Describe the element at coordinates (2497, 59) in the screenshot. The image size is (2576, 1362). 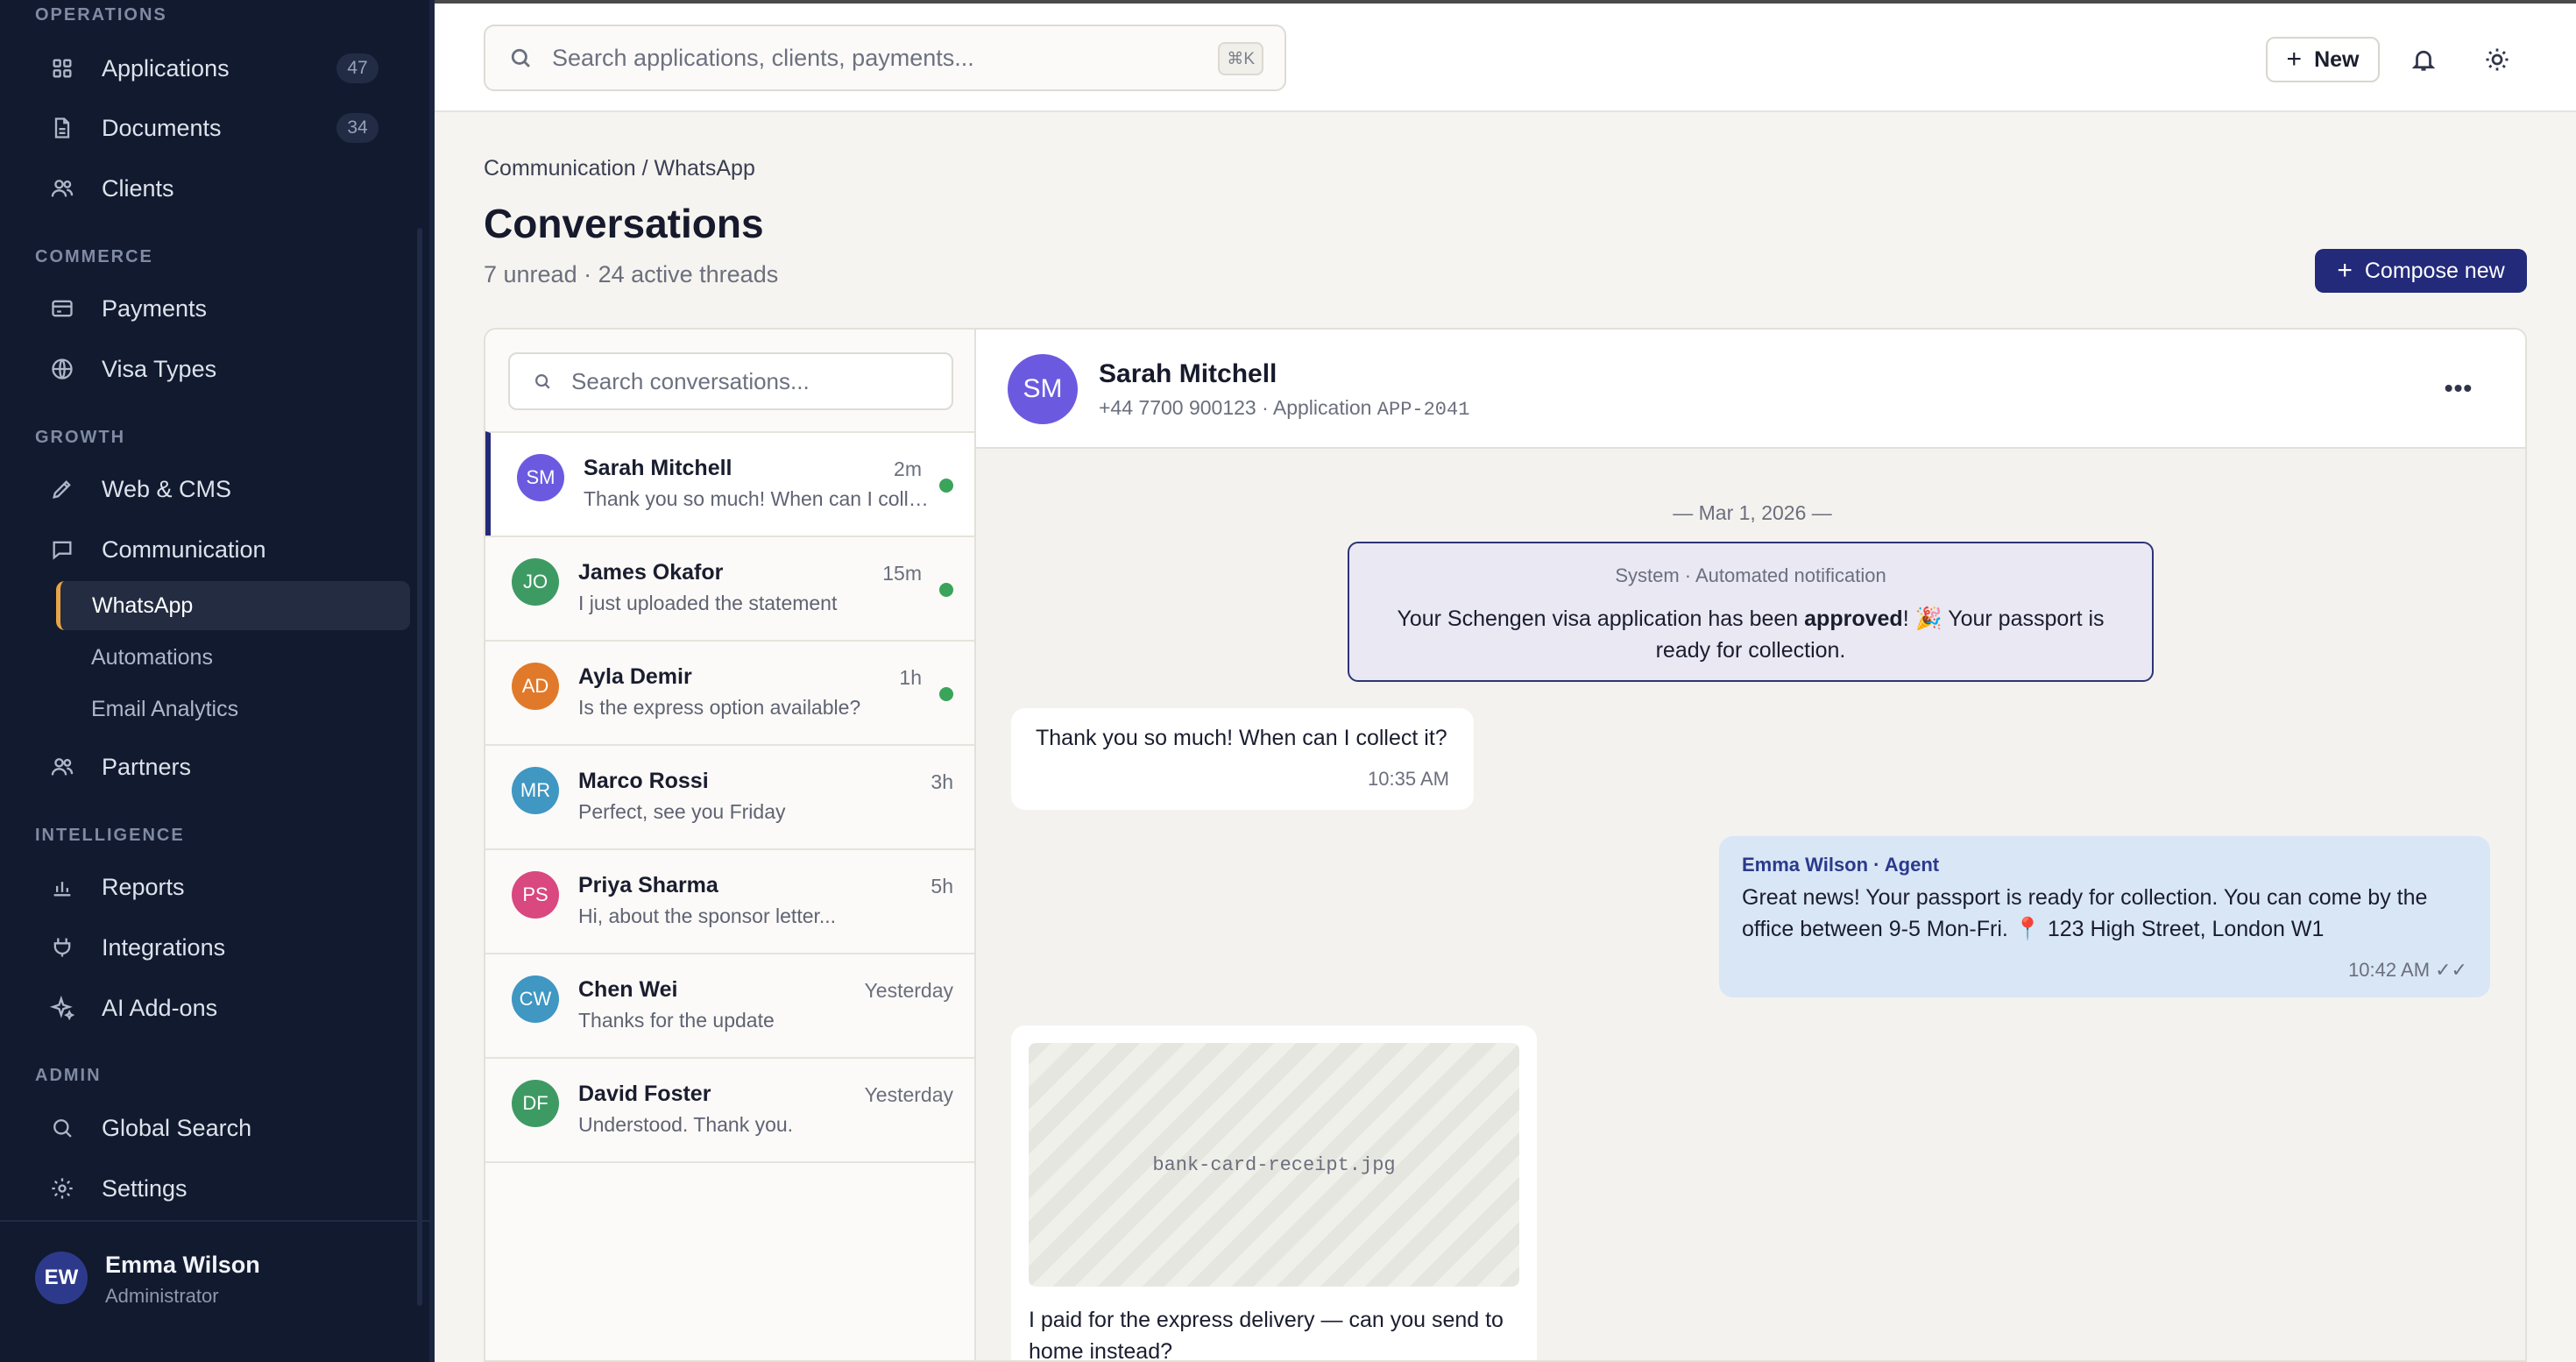
I see `theme-toggle-sun-icon` at that location.